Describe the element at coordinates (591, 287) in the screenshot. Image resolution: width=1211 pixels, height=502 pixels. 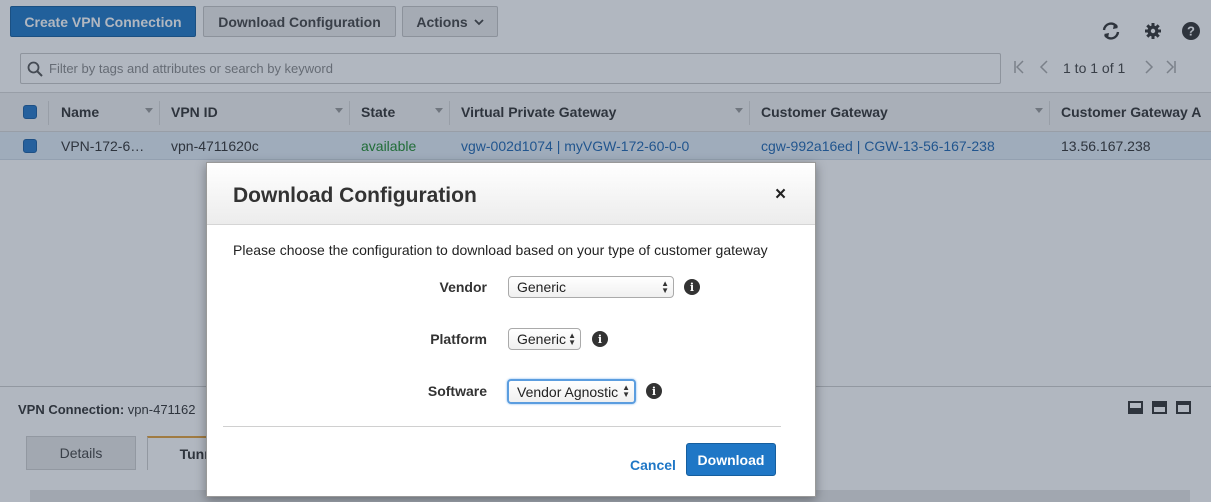
I see `vendor-select: Generic ▲ ▼` at that location.